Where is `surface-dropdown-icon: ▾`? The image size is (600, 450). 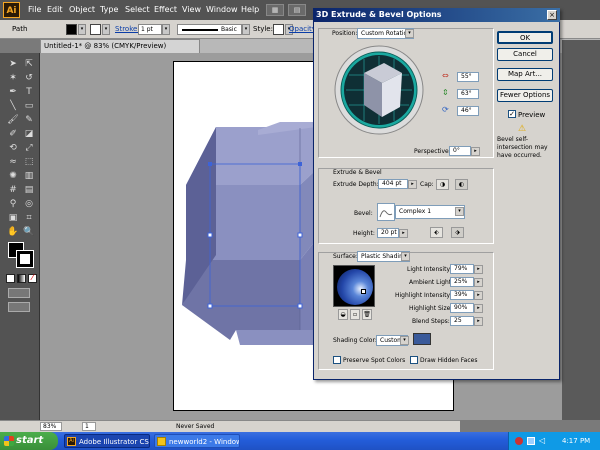 surface-dropdown-icon: ▾ is located at coordinates (405, 256).